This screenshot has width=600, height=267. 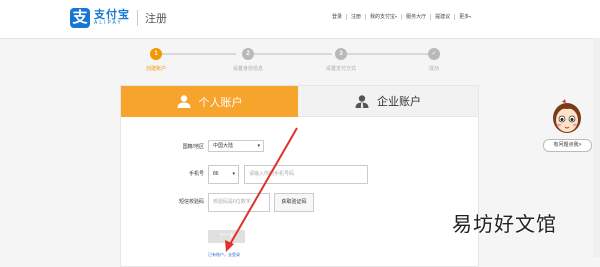 What do you see at coordinates (504, 224) in the screenshot?
I see `watermark-text: 易坊好文馆` at bounding box center [504, 224].